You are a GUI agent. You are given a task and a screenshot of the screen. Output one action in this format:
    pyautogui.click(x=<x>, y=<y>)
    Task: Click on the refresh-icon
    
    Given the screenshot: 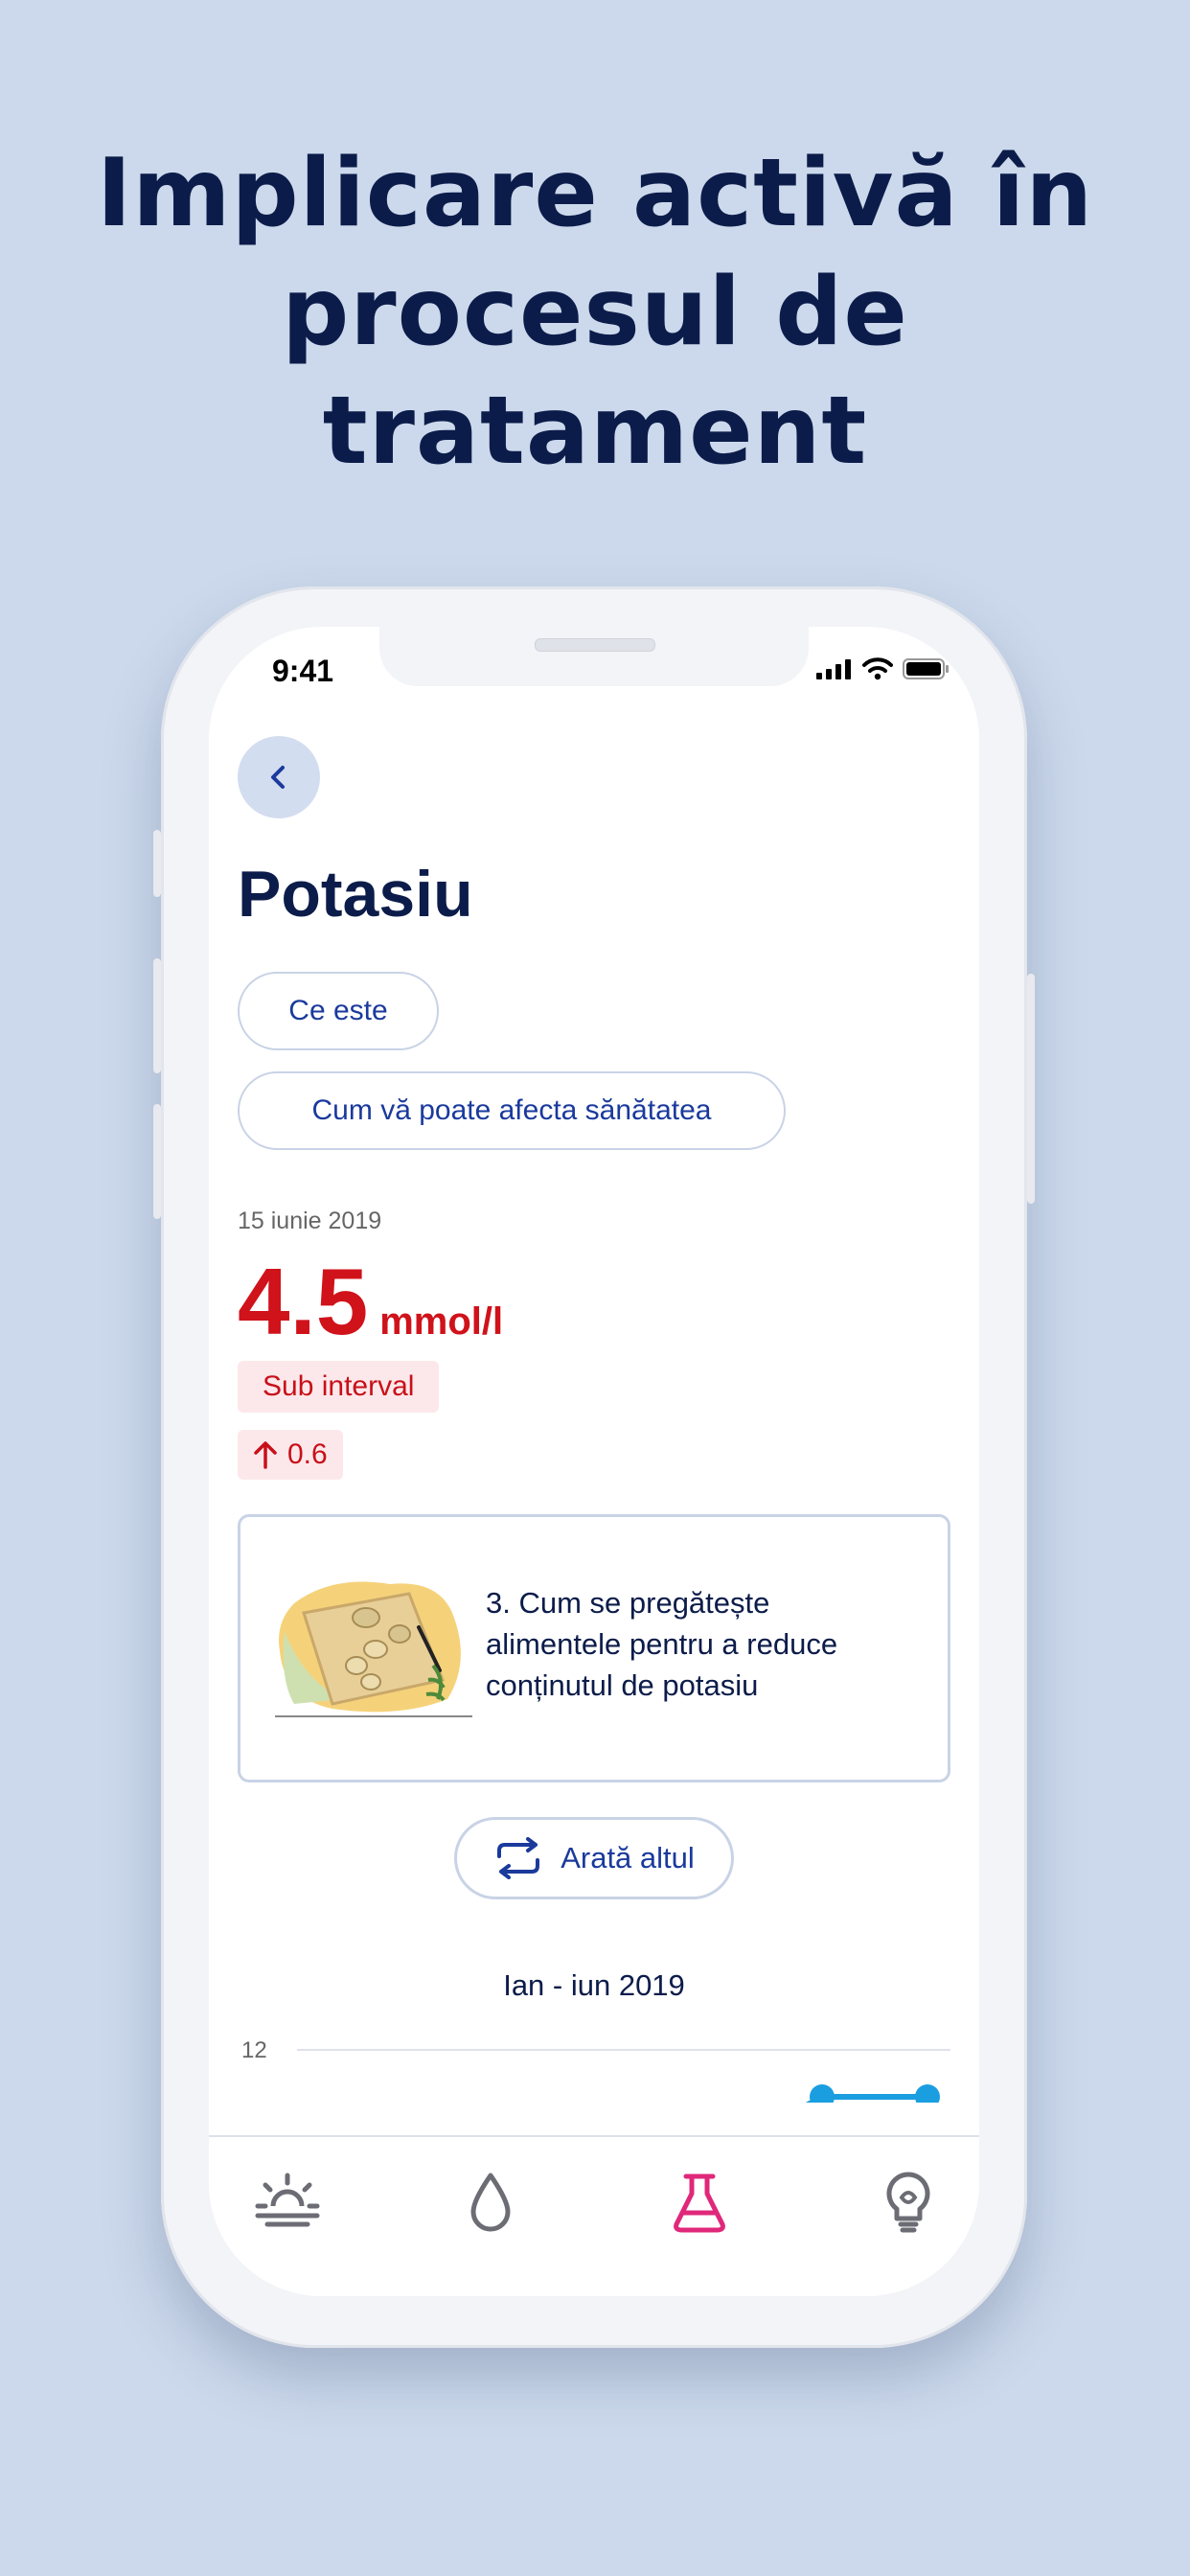 What is the action you would take?
    pyautogui.click(x=518, y=1858)
    